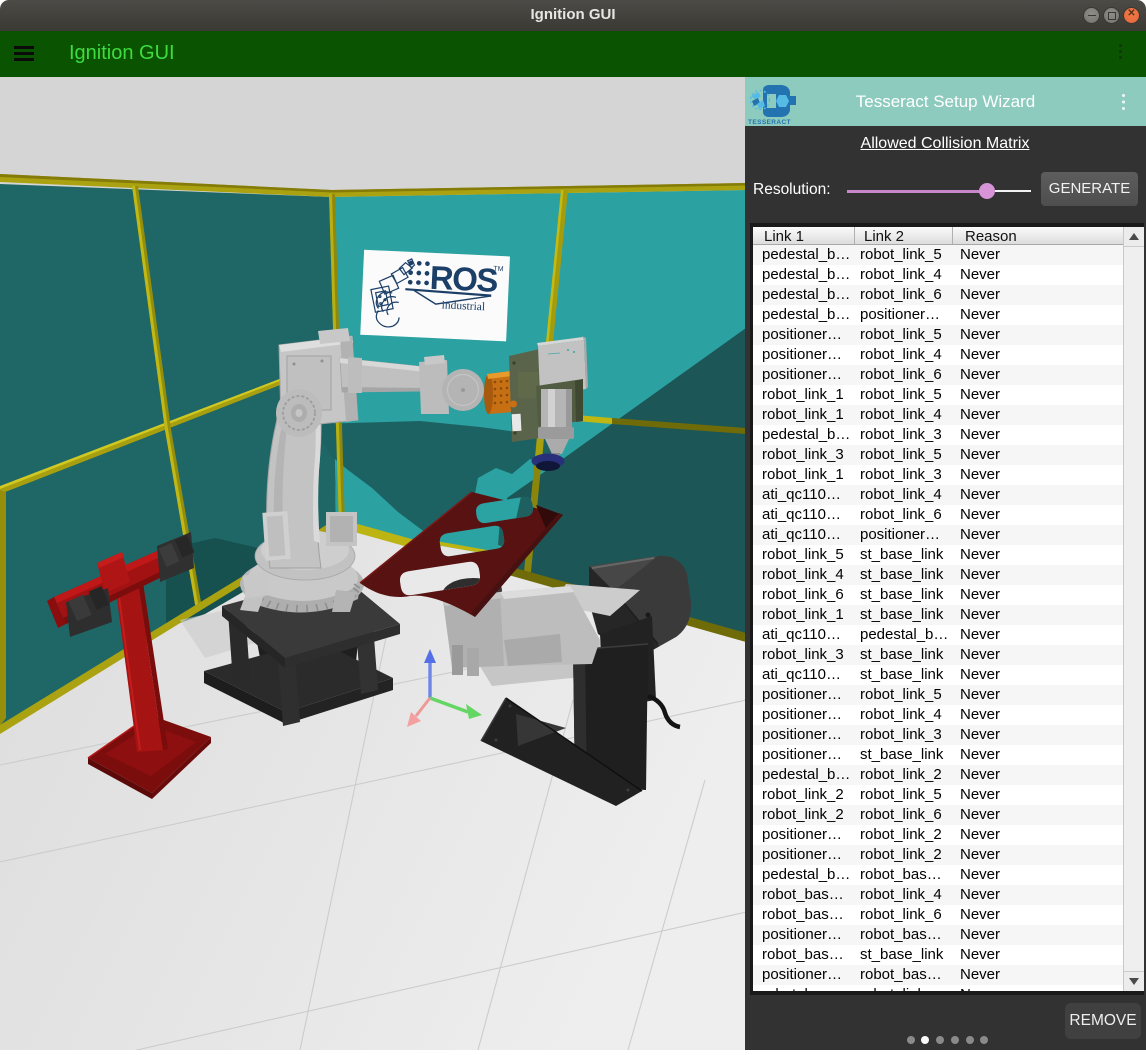 The width and height of the screenshot is (1146, 1055). I want to click on svg-text: TM, so click(498, 269).